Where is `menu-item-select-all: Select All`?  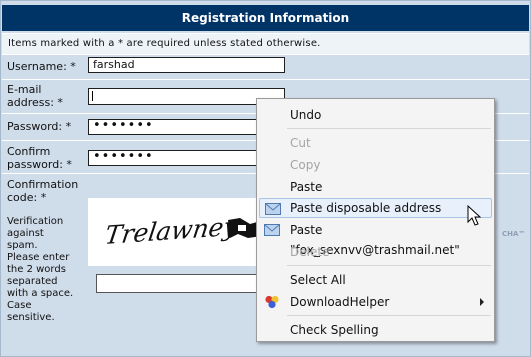
menu-item-select-all: Select All is located at coordinates (375, 280).